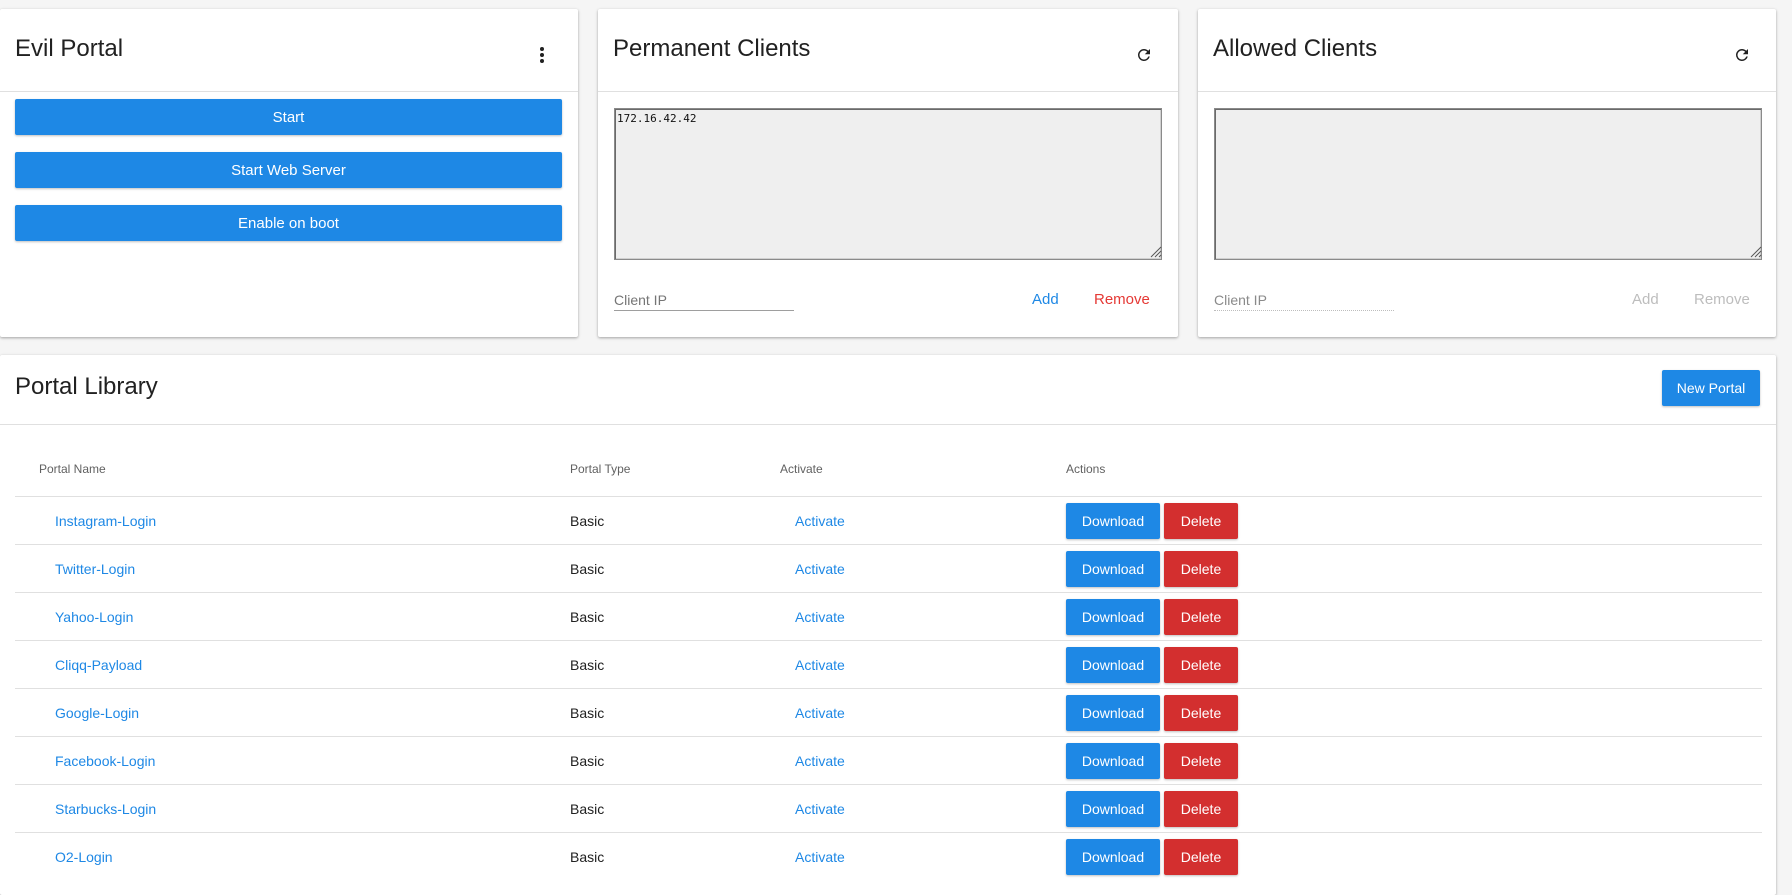 This screenshot has width=1792, height=895. I want to click on table-row: O2-Login Basic Activate Download Delete, so click(888, 856).